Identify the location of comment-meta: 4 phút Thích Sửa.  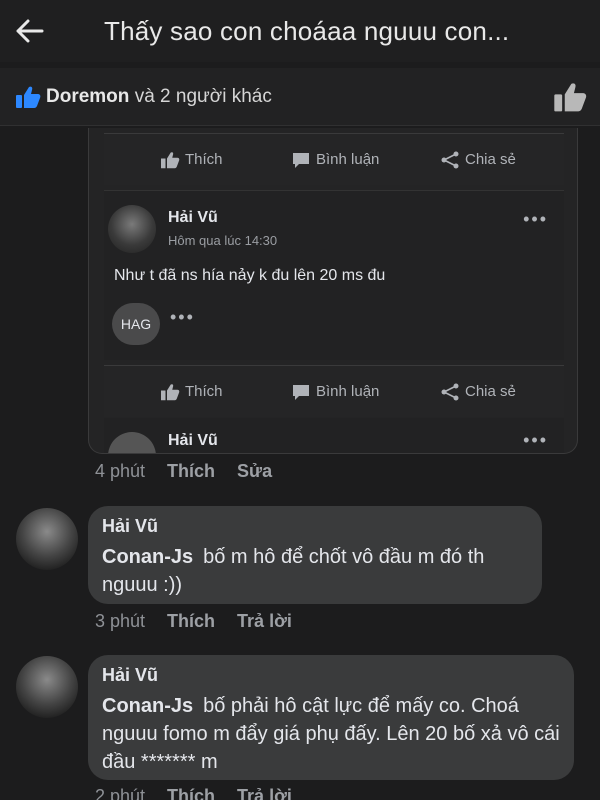
(194, 471).